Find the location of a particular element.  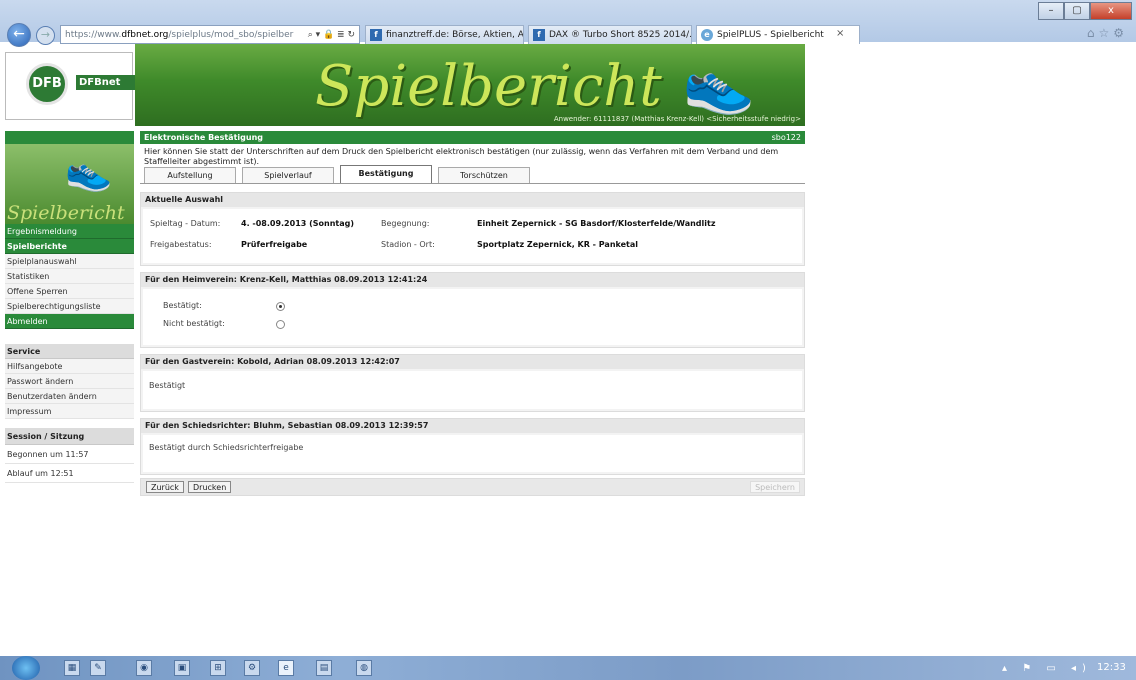

forward-arrow-icon: → is located at coordinates (45, 34).